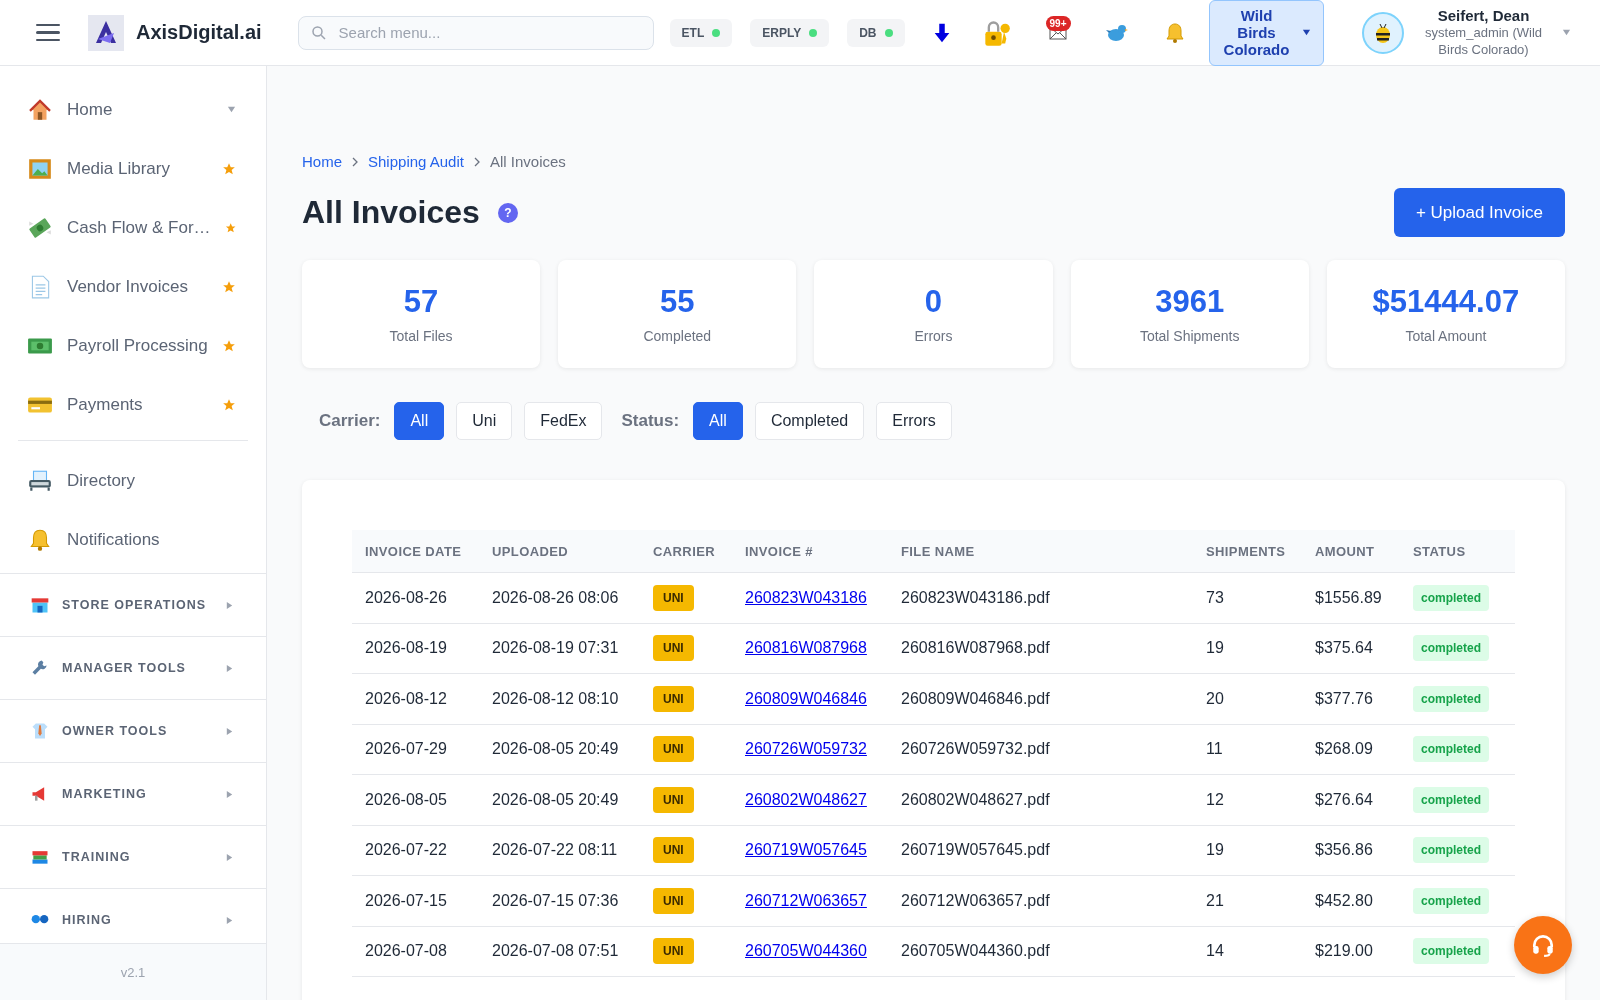 This screenshot has width=1600, height=1000. I want to click on table-cell: 260816W087968.pdf, so click(1040, 648).